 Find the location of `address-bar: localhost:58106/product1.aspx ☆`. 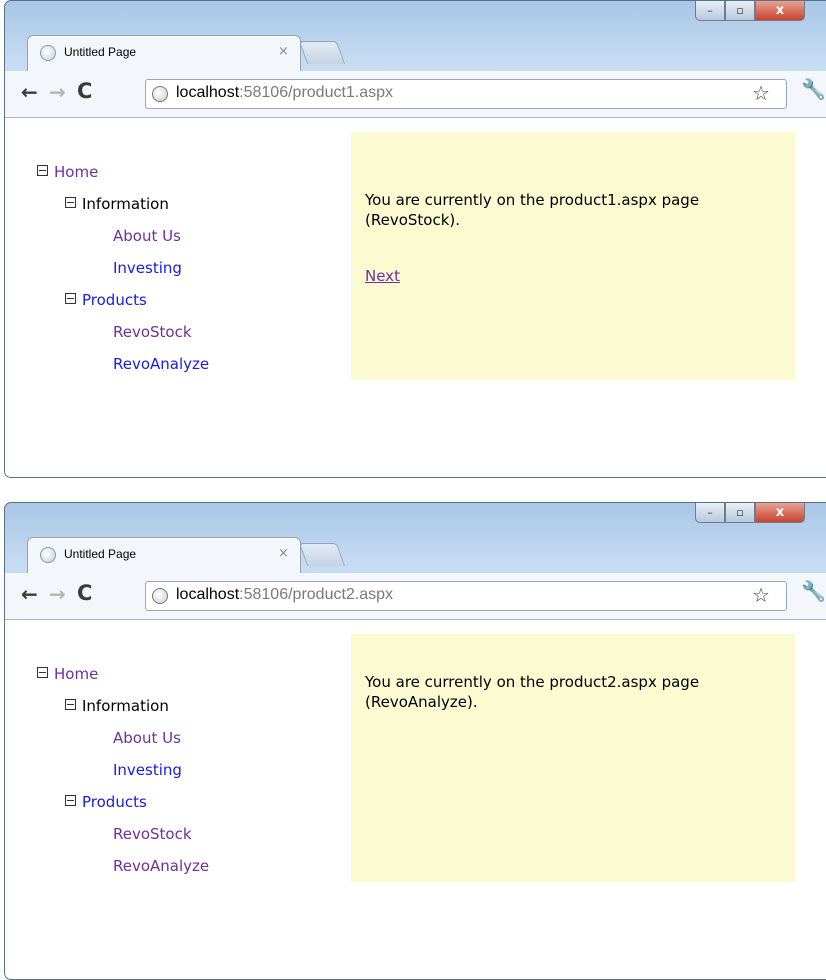

address-bar: localhost:58106/product1.aspx ☆ is located at coordinates (466, 94).